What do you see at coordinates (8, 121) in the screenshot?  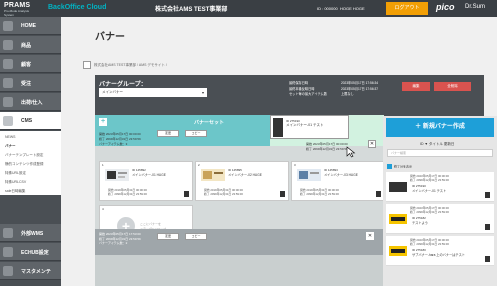 I see `cms-icon` at bounding box center [8, 121].